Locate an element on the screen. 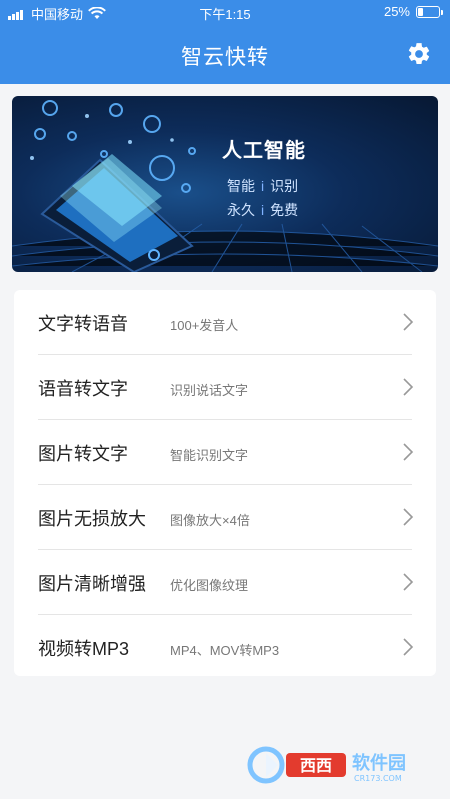 The image size is (450, 799). status-bar: 中国移动 下午1:15 25% is located at coordinates (225, 12).